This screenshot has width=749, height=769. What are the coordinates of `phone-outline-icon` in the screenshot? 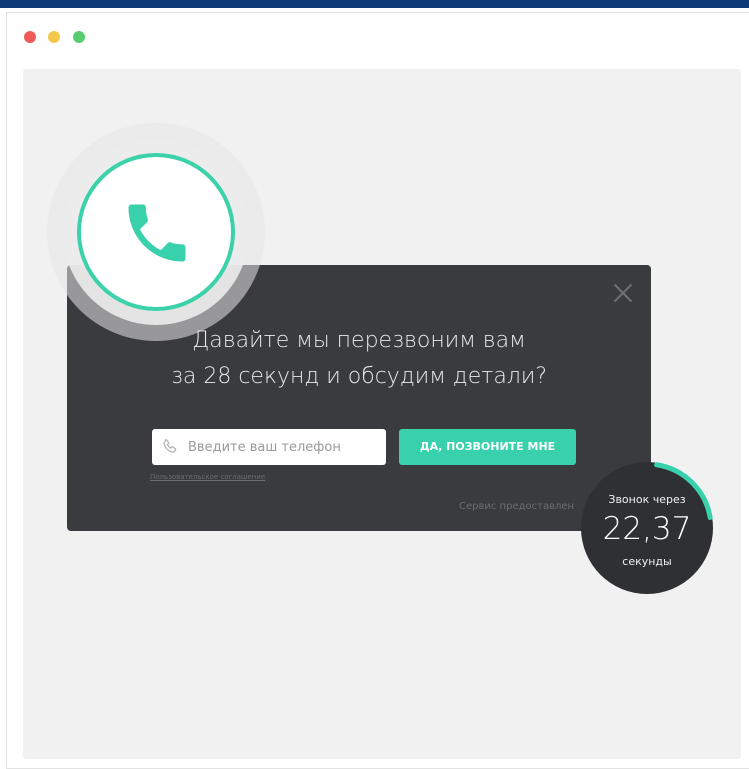 It's located at (170, 447).